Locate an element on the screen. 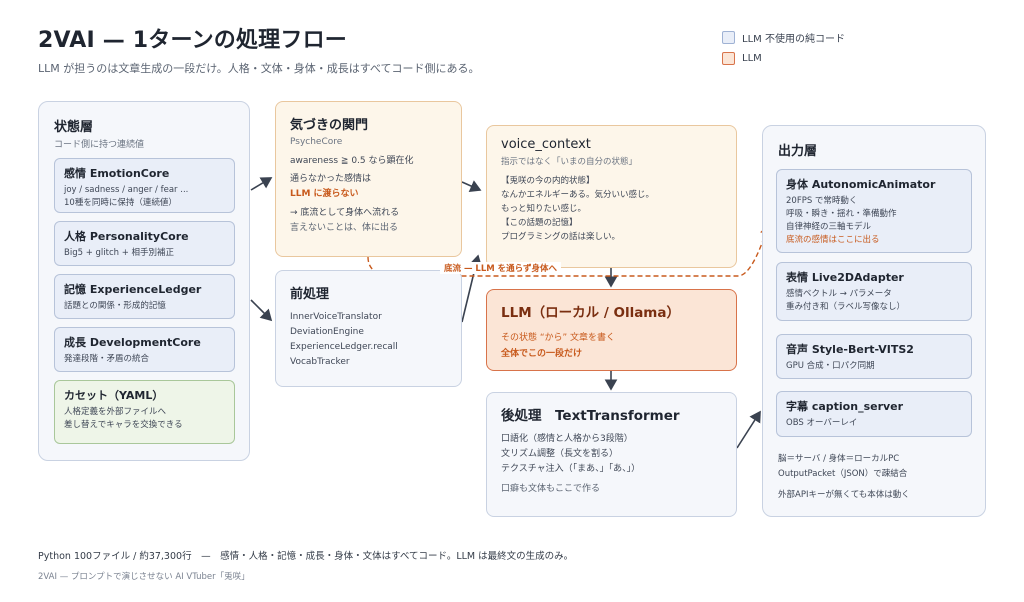 The image size is (1024, 602). experience-ledger-card: 記憶 ExperienceLedger 話題との関係・形成的記憶 is located at coordinates (144, 296).